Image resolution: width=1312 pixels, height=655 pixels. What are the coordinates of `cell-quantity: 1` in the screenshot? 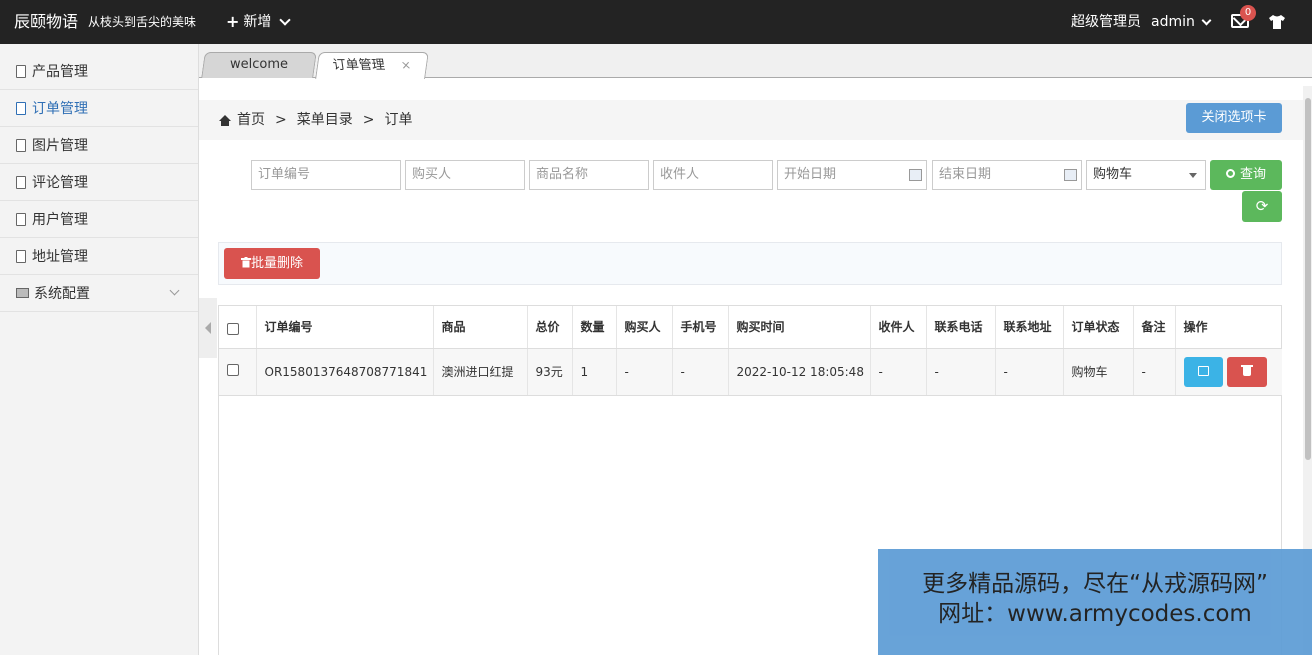 It's located at (594, 372).